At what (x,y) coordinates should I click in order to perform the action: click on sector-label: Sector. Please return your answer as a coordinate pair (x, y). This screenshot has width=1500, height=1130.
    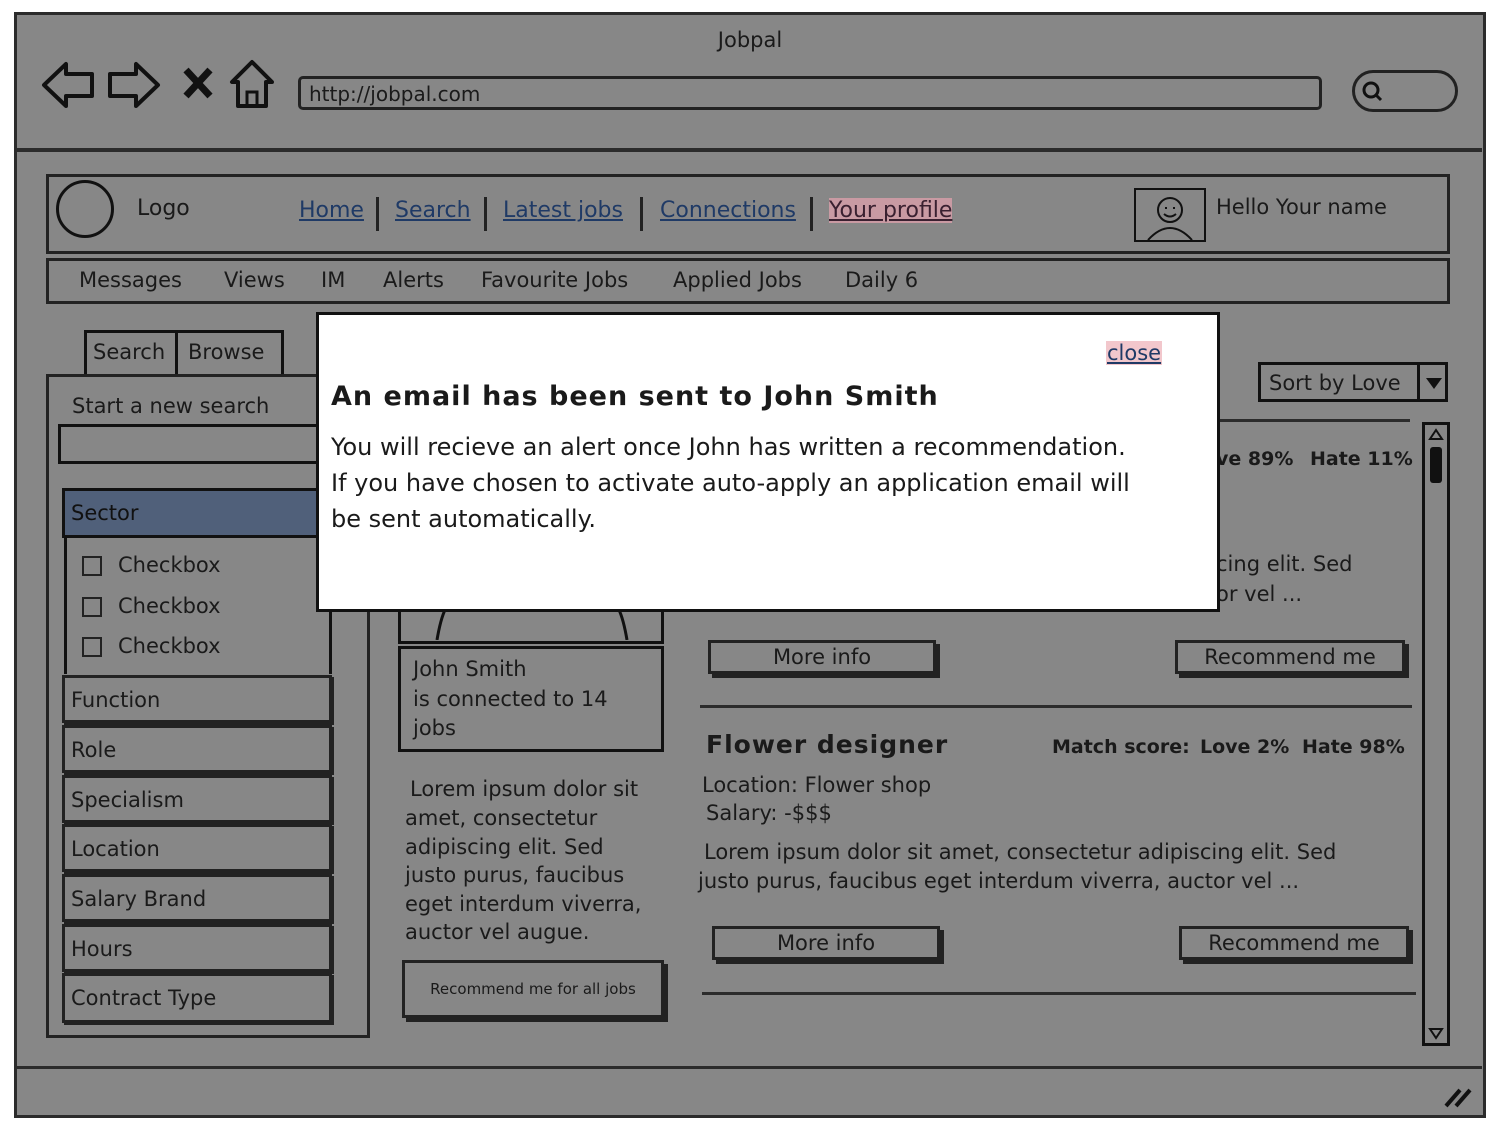
    Looking at the image, I should click on (105, 513).